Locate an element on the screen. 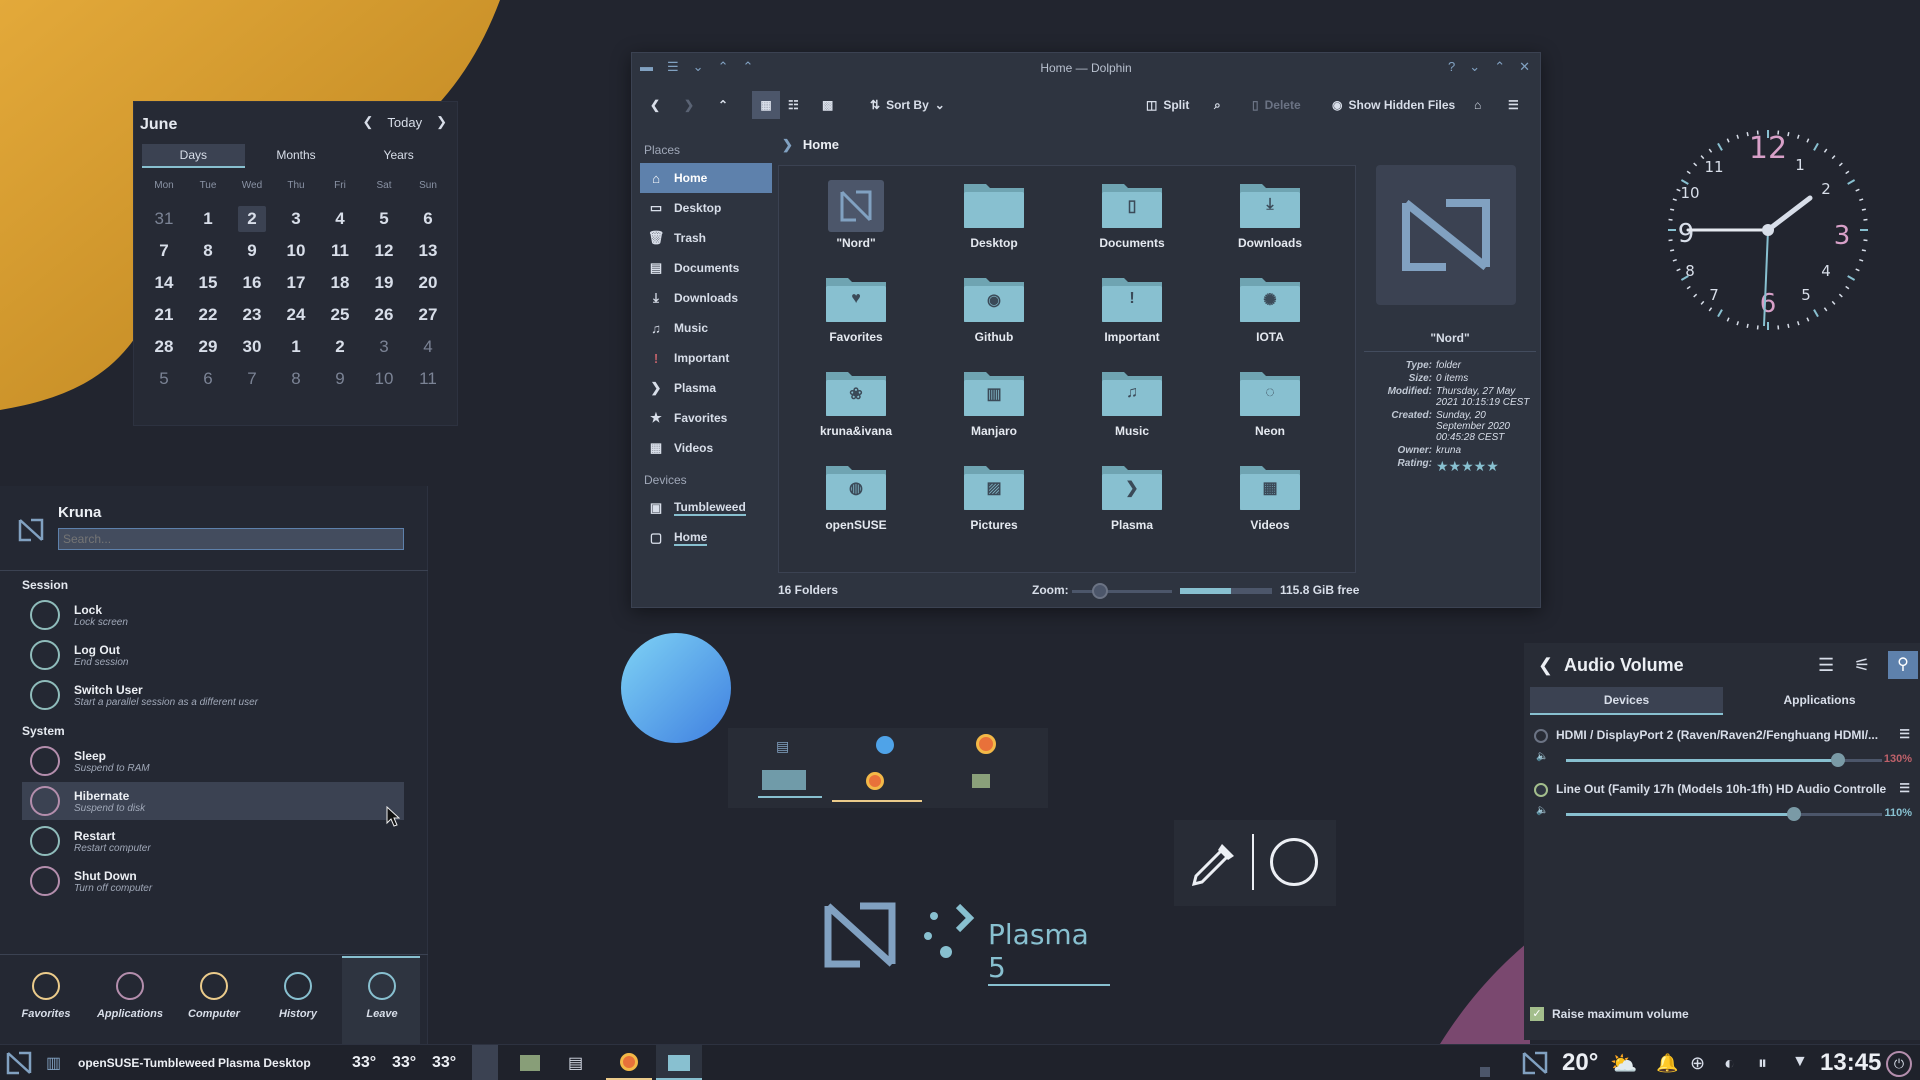 This screenshot has height=1080, width=1920. zoom-slider is located at coordinates (1122, 591).